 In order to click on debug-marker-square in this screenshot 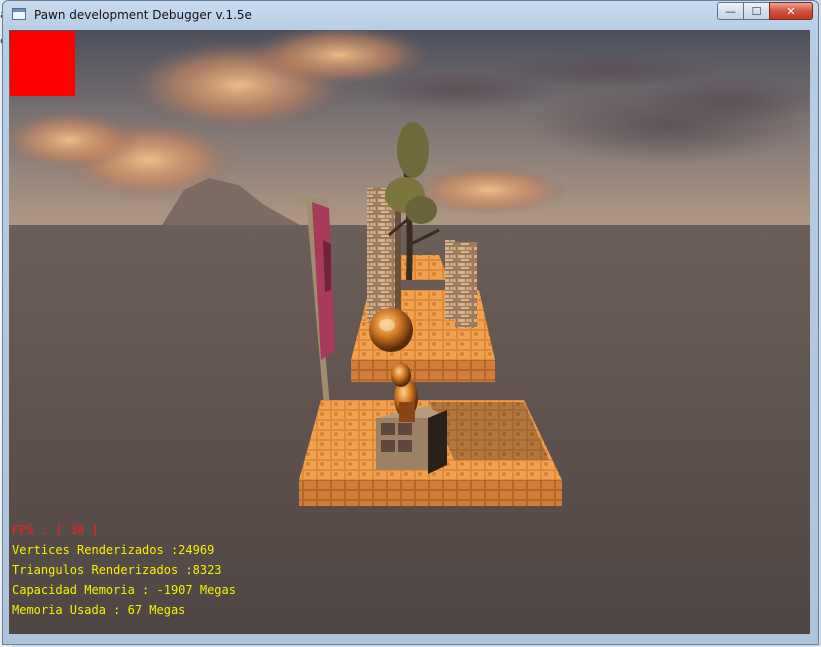, I will do `click(42, 63)`.